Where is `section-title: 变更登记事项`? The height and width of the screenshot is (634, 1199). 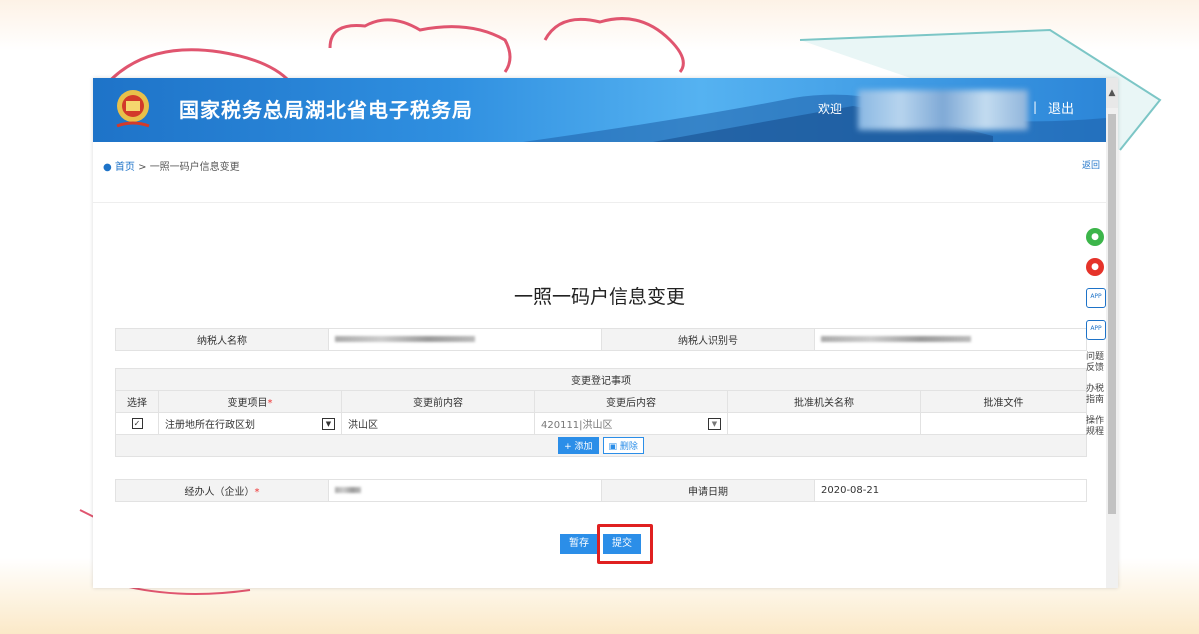
section-title: 变更登记事项 is located at coordinates (601, 379).